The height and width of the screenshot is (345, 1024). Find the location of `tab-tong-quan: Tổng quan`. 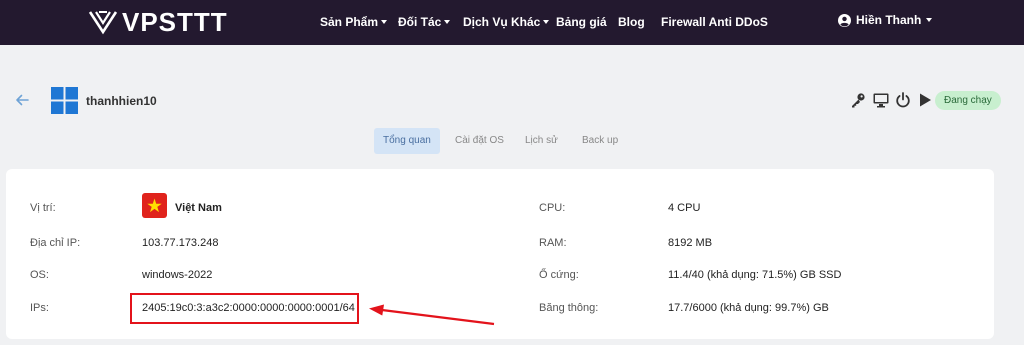

tab-tong-quan: Tổng quan is located at coordinates (407, 141).